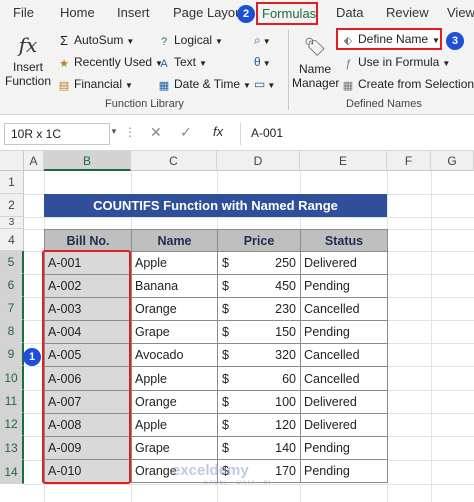  Describe the element at coordinates (88, 240) in the screenshot. I see `header-bill-no: Bill No.` at that location.